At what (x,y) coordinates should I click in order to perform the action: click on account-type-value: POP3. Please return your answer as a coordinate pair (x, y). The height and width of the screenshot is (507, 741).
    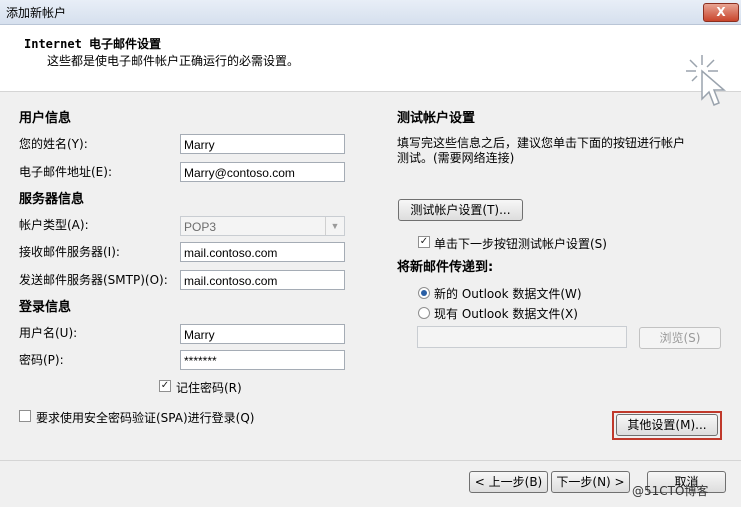
    Looking at the image, I should click on (200, 227).